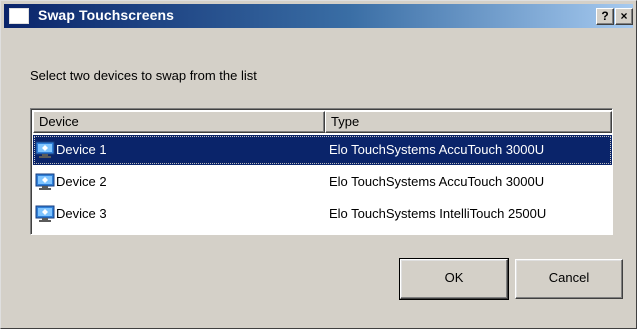  Describe the element at coordinates (624, 16) in the screenshot. I see `close-button: ×` at that location.